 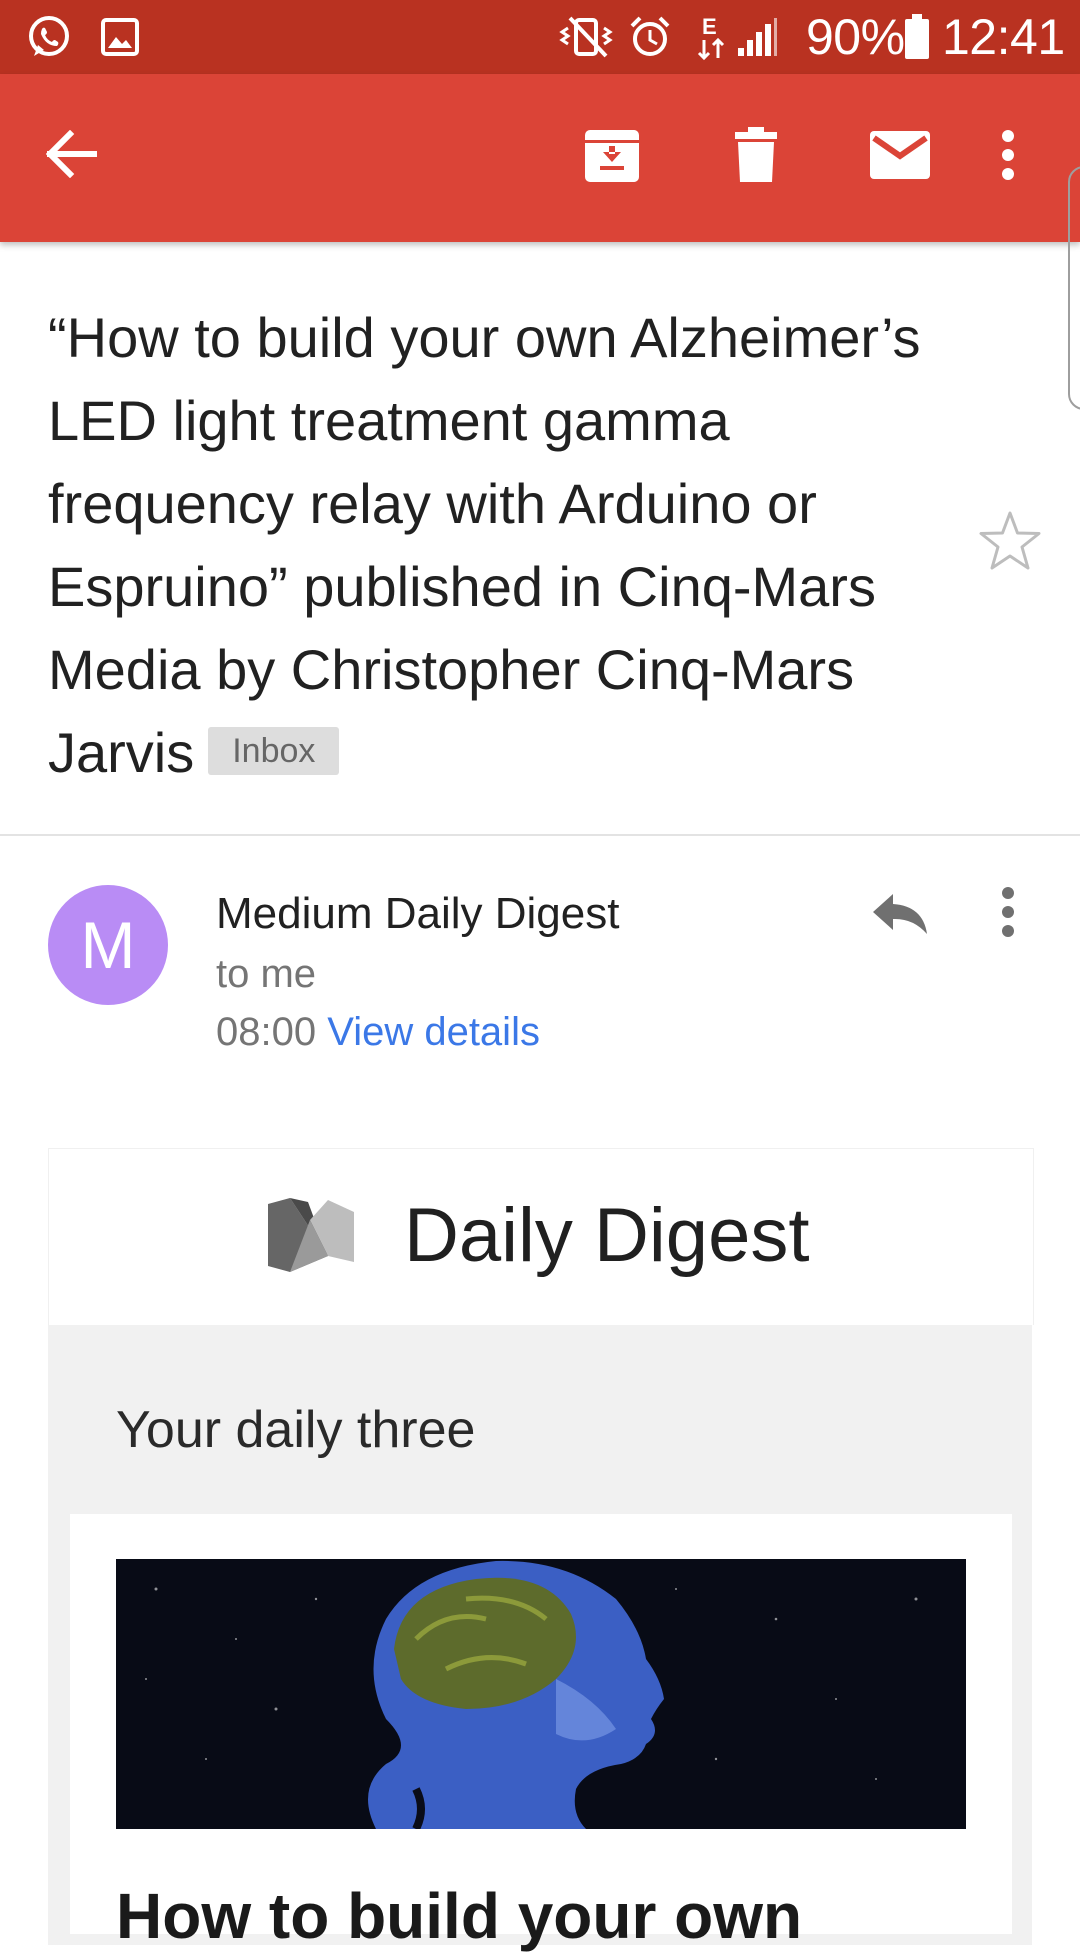 What do you see at coordinates (650, 37) in the screenshot?
I see `alarm-icon` at bounding box center [650, 37].